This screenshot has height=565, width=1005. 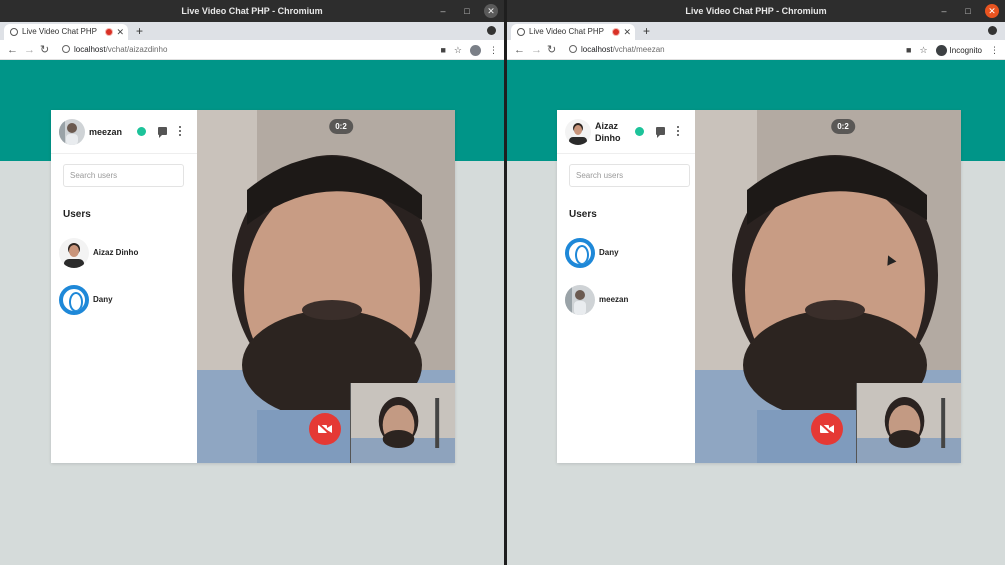 I want to click on profile-icon, so click(x=475, y=50).